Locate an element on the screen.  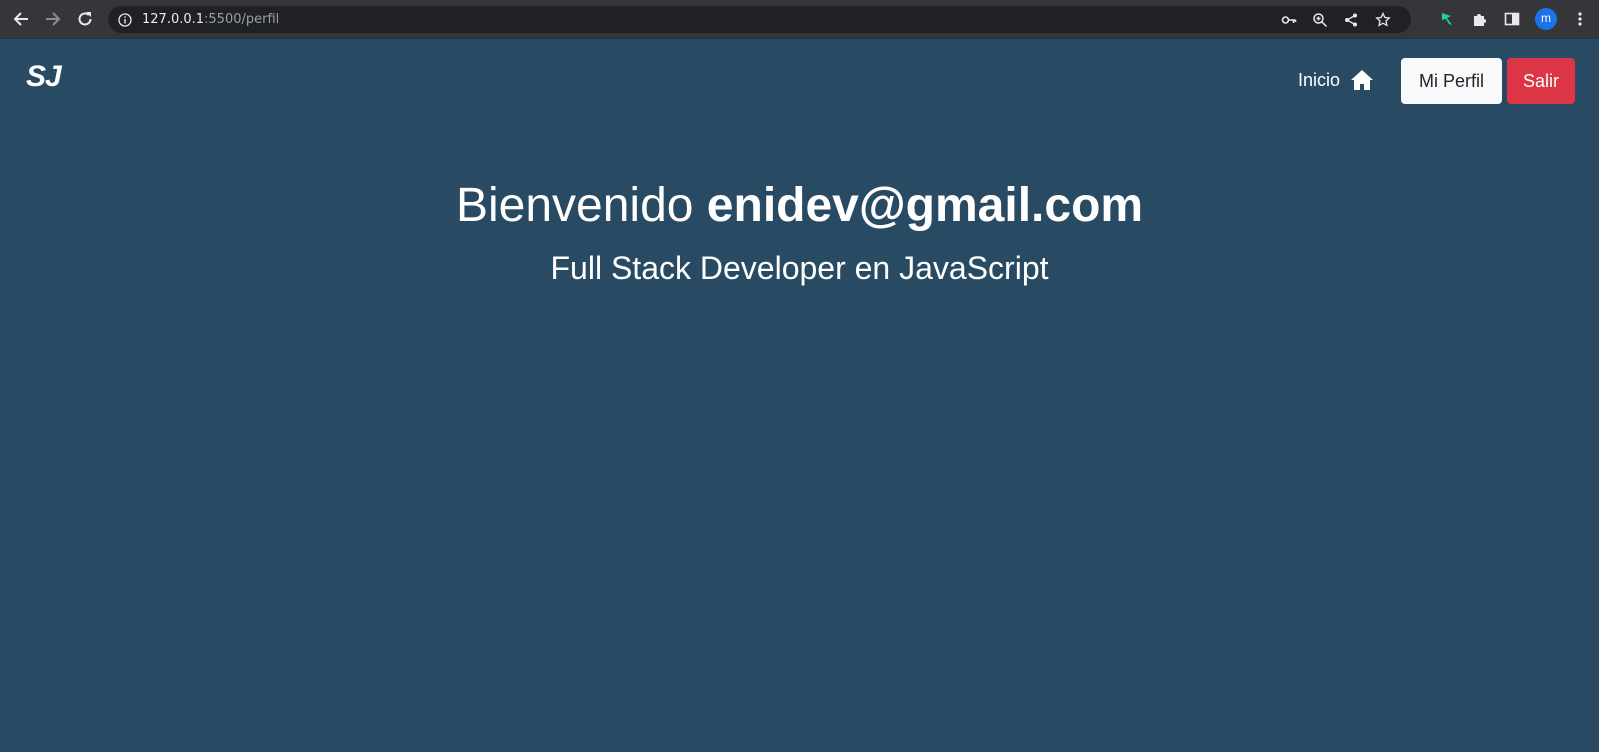
browser-toolbar: 127.0.0.1:5500/perfil m is located at coordinates (799, 19).